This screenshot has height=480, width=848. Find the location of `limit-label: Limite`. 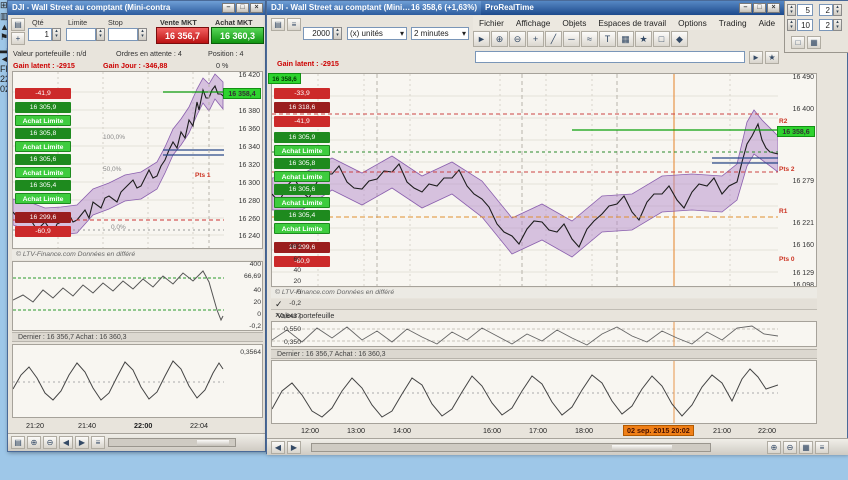

limit-label: Limite is located at coordinates (78, 22).